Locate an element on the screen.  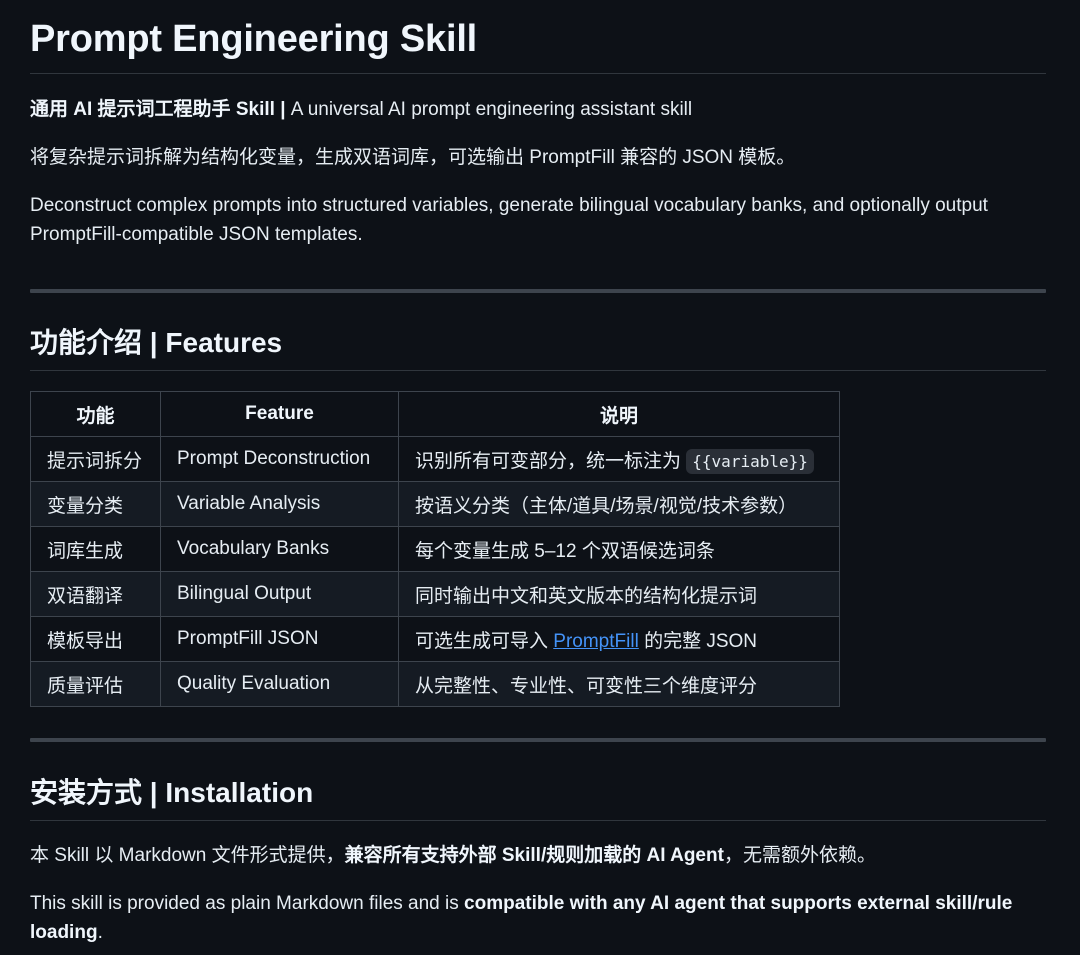
cell-description: 同时输出中文和英文版本的结构化提示词 is located at coordinates (619, 594).